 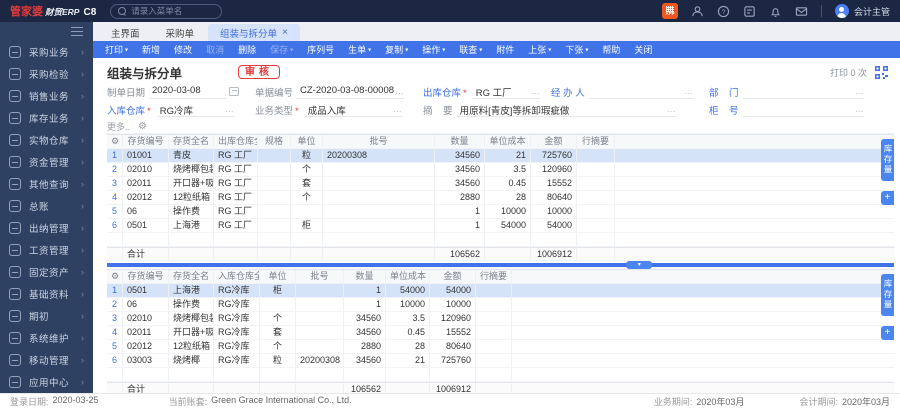 What do you see at coordinates (191, 197) in the screenshot?
I see `cell: 12粒纸箱` at bounding box center [191, 197].